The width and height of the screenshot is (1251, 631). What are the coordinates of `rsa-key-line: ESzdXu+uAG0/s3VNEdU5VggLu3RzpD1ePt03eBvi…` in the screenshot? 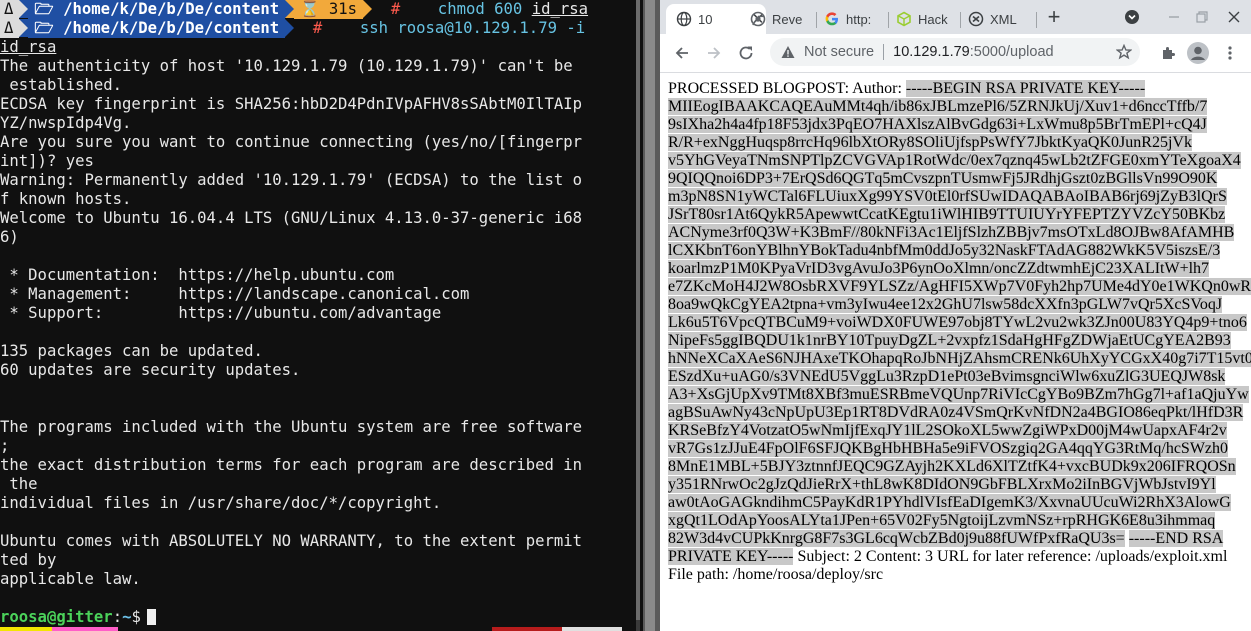 It's located at (947, 376).